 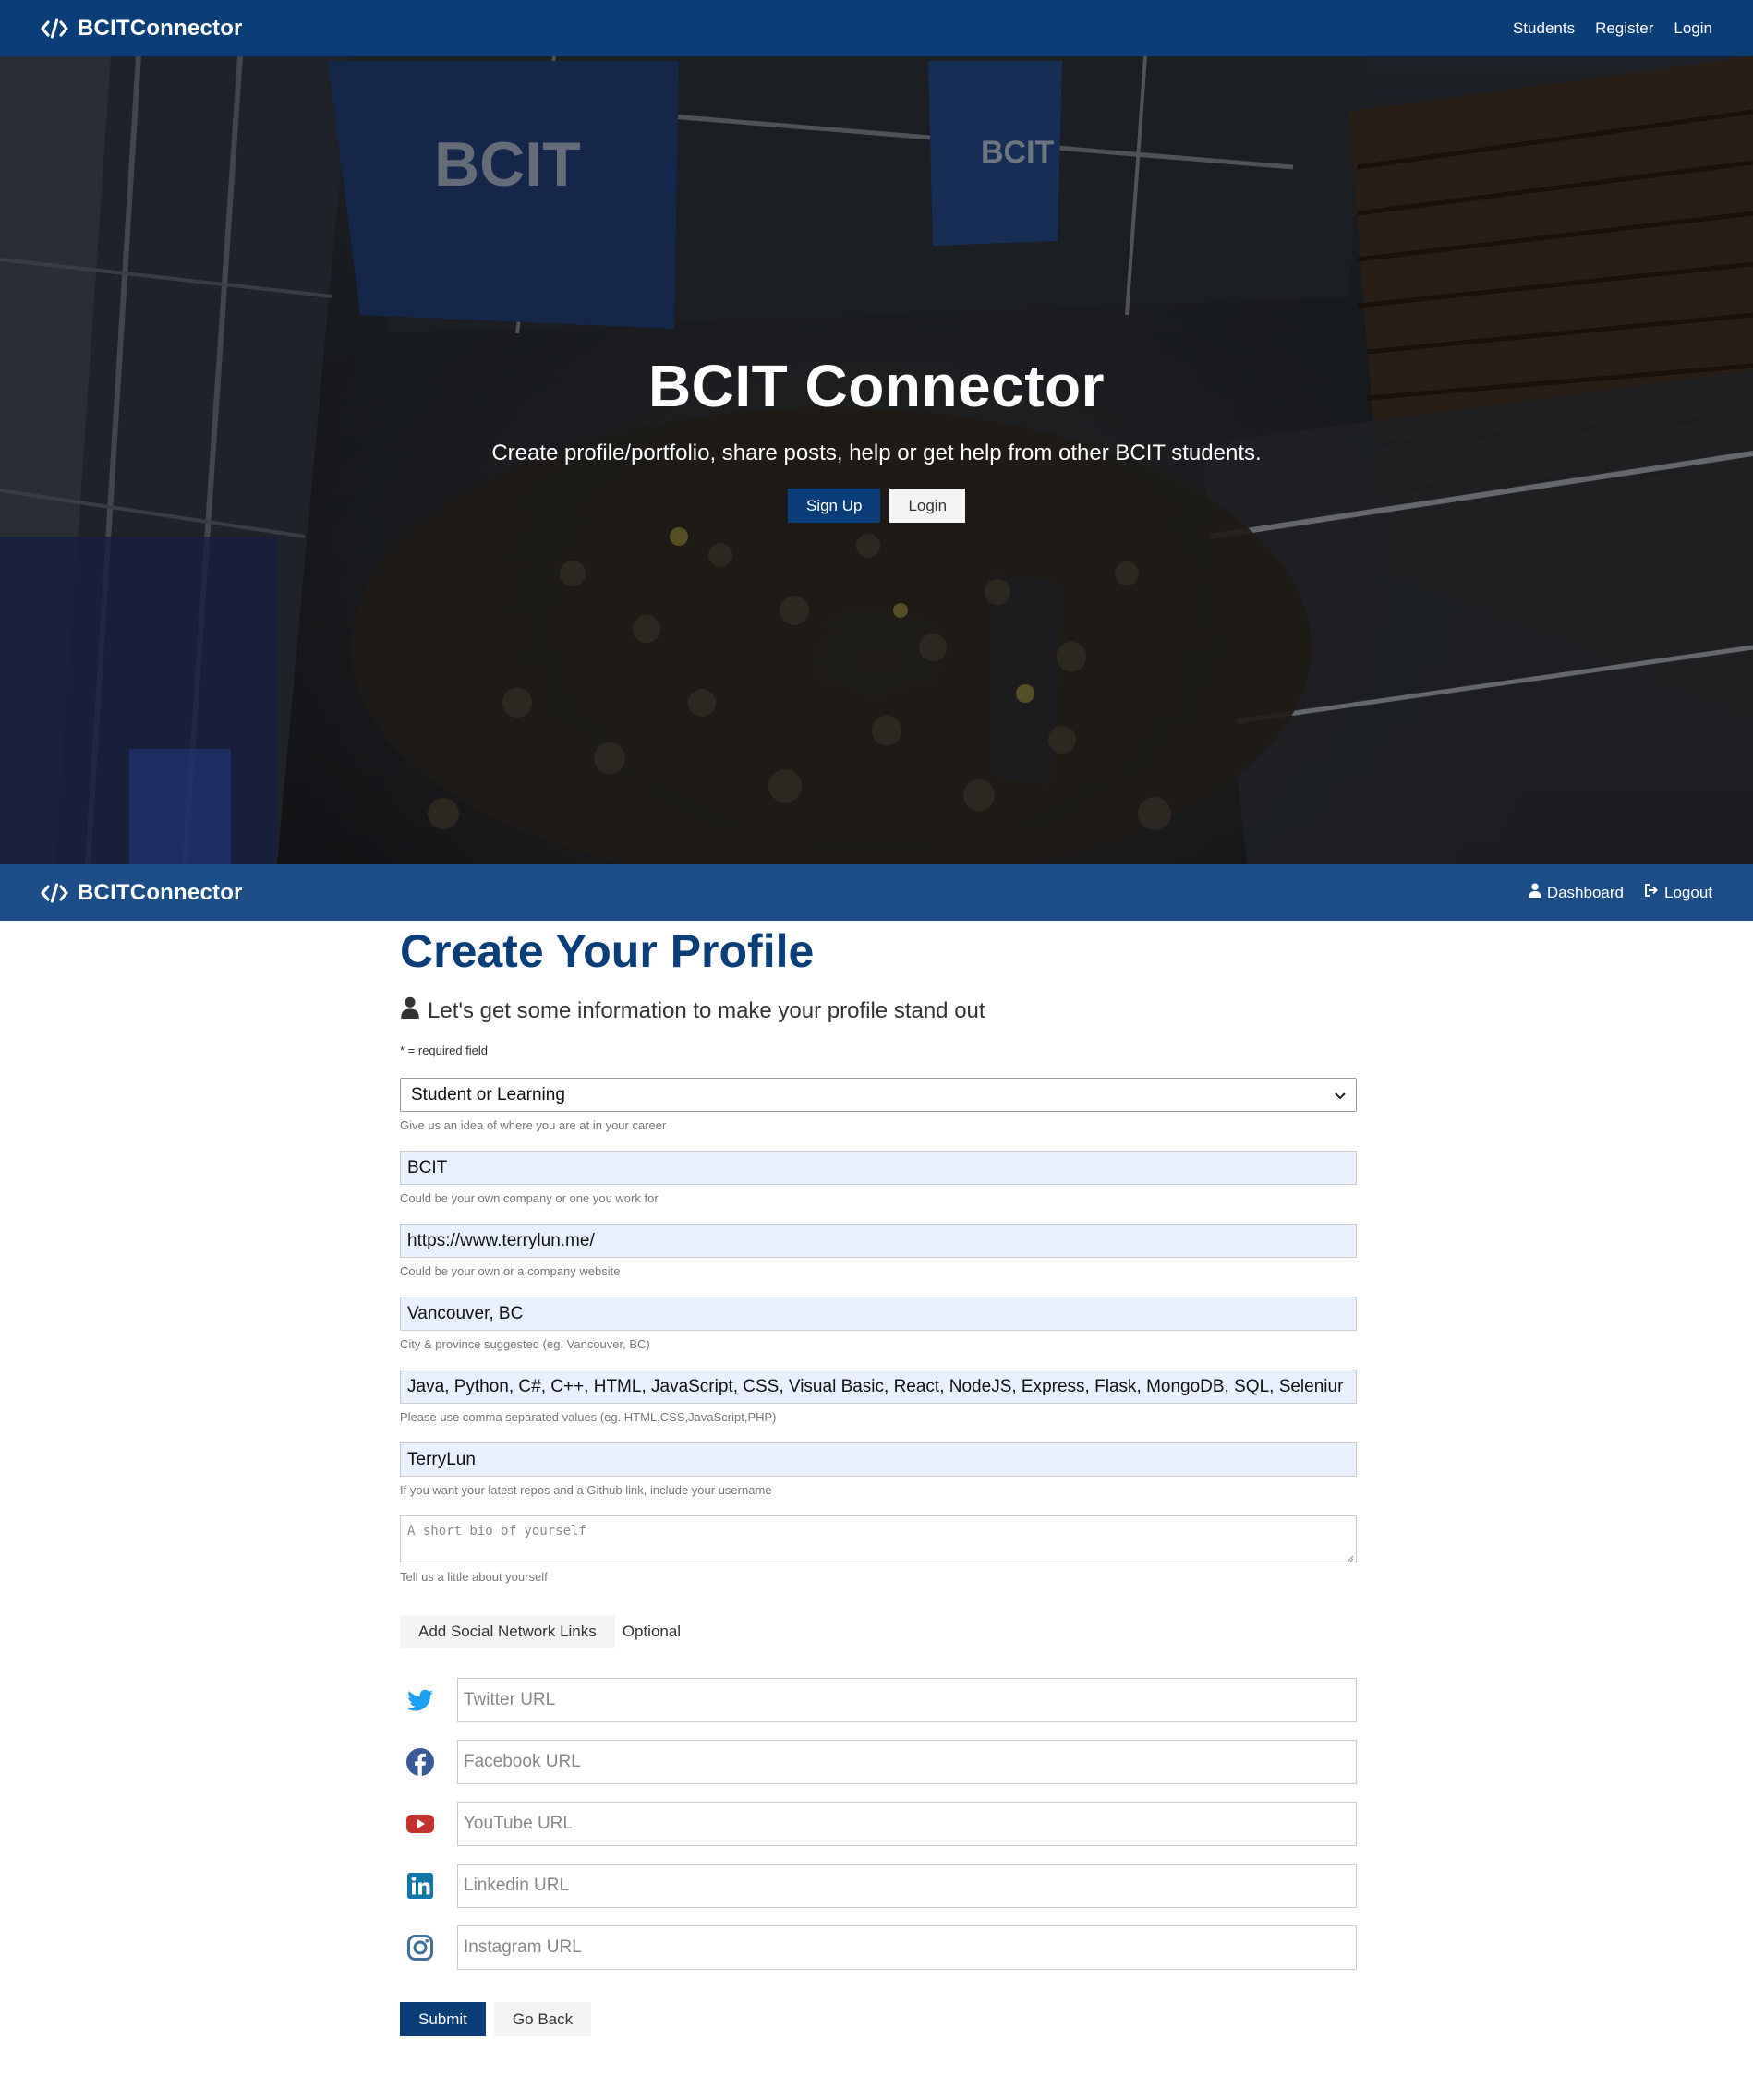 I want to click on social-row-twitter: Twitter URL, so click(x=879, y=1700).